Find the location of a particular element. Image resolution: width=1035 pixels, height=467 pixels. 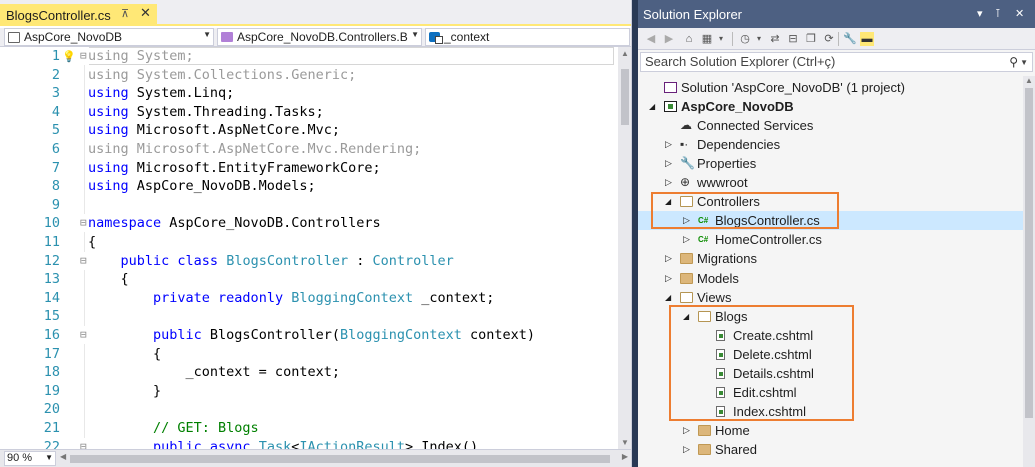

sync-with-document-icon: ⇄ is located at coordinates (775, 39).